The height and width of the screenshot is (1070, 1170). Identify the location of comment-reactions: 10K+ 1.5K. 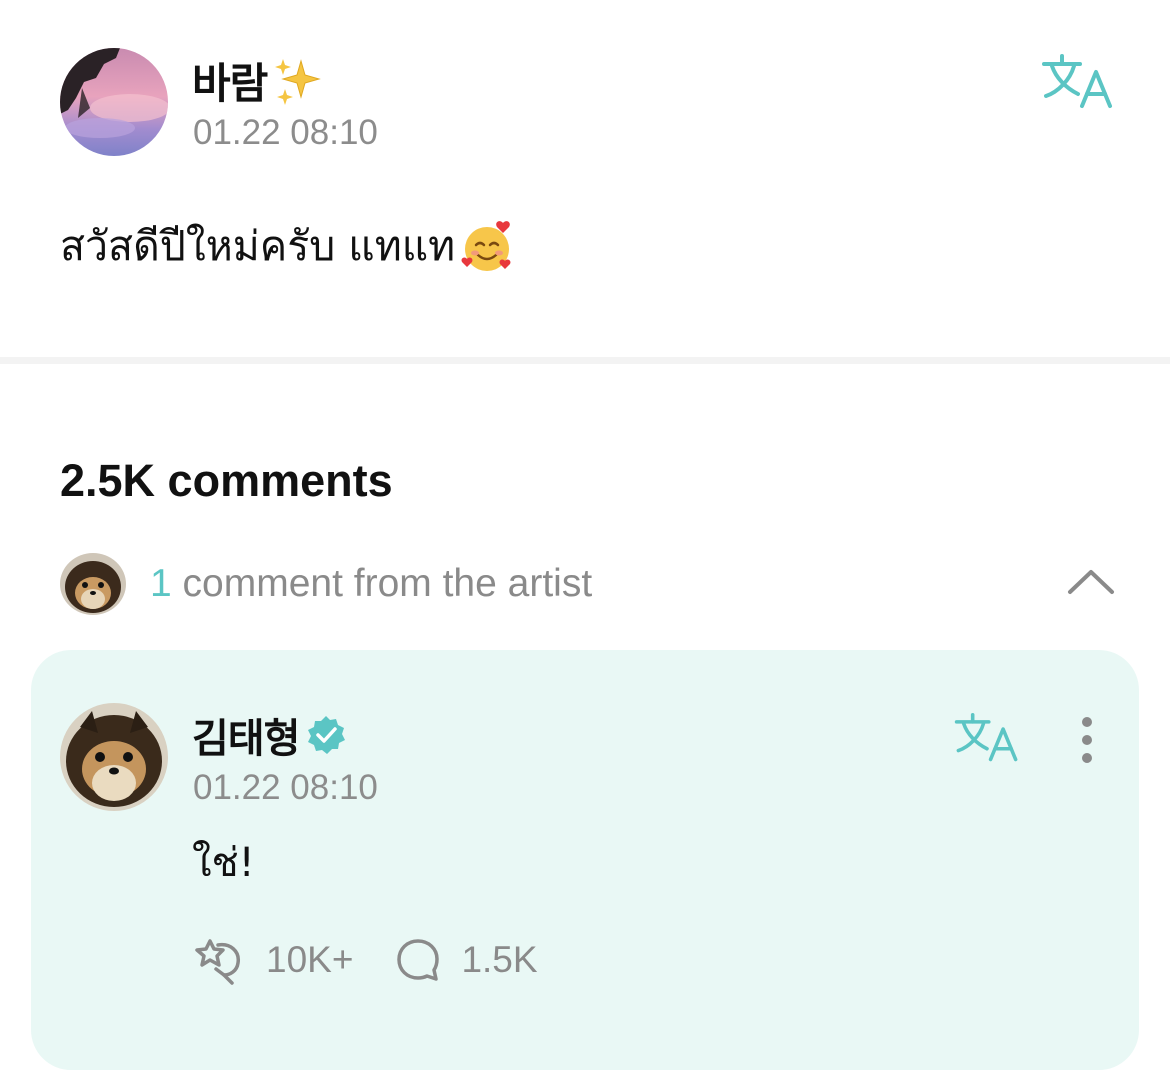
(365, 960).